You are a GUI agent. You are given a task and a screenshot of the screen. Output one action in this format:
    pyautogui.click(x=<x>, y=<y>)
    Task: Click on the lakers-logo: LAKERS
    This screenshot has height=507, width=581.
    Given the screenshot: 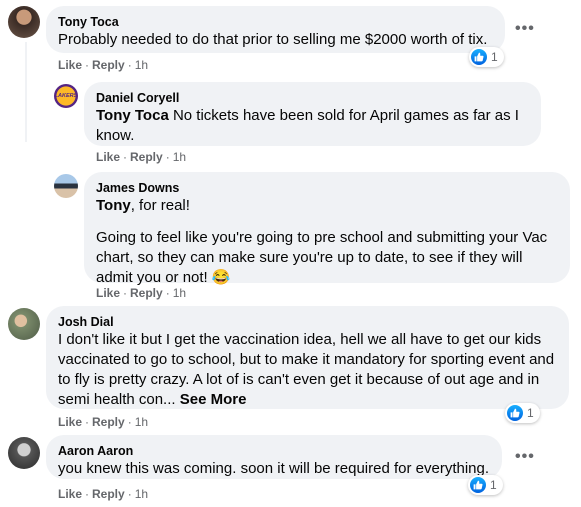 What is the action you would take?
    pyautogui.click(x=66, y=96)
    